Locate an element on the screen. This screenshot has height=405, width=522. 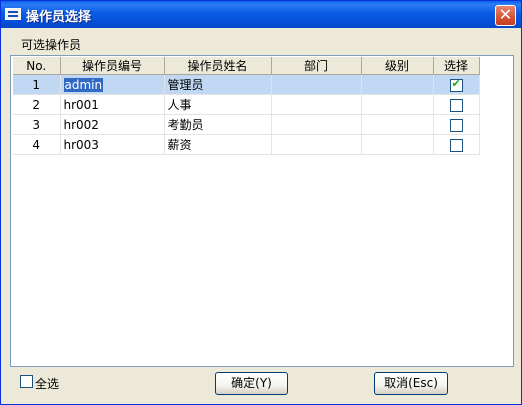
row-no: 3 is located at coordinates (37, 124).